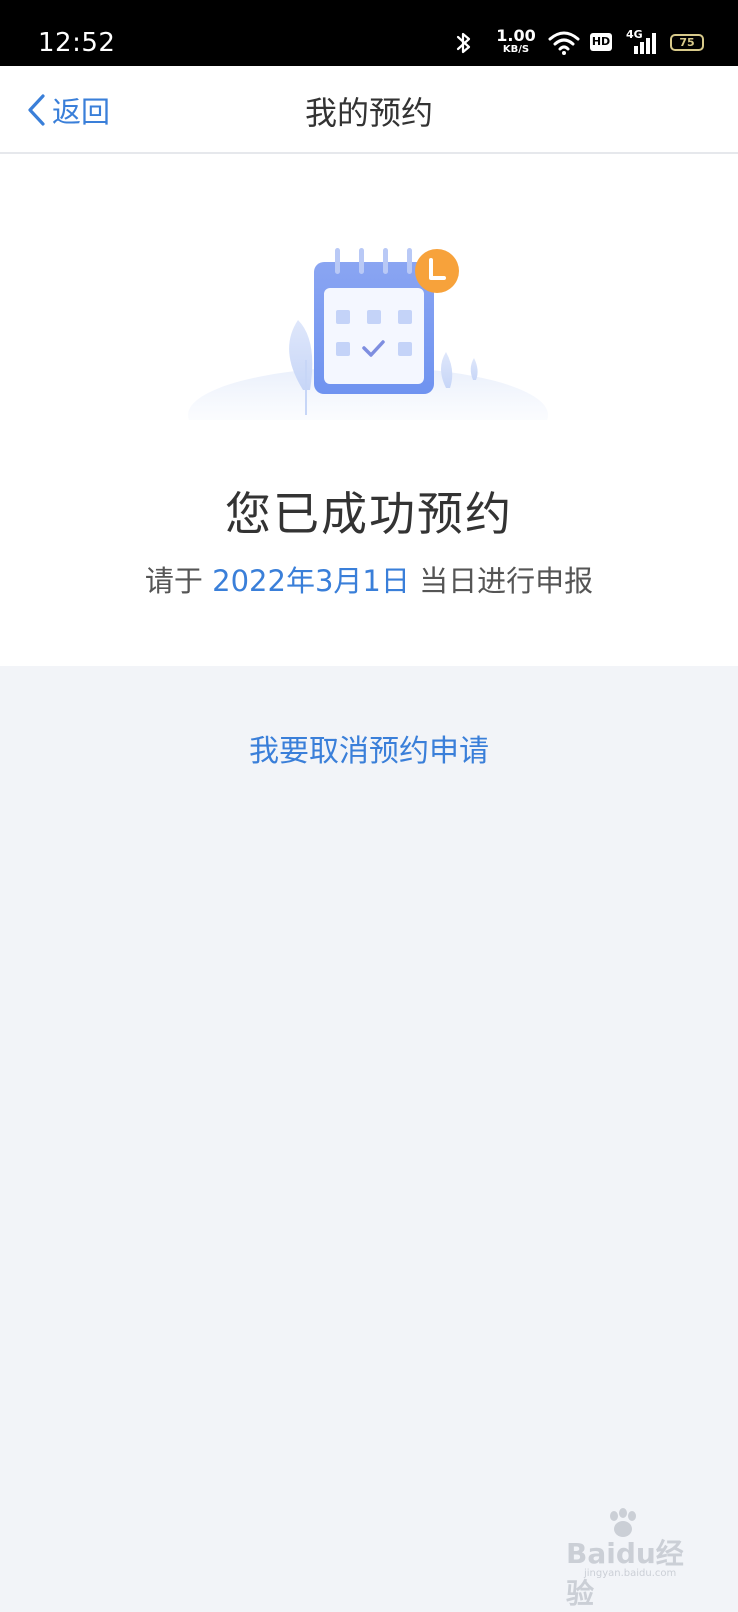 The image size is (738, 1612). I want to click on success-subtitle: 请于 2022年3月1日 当日进行申报, so click(369, 579).